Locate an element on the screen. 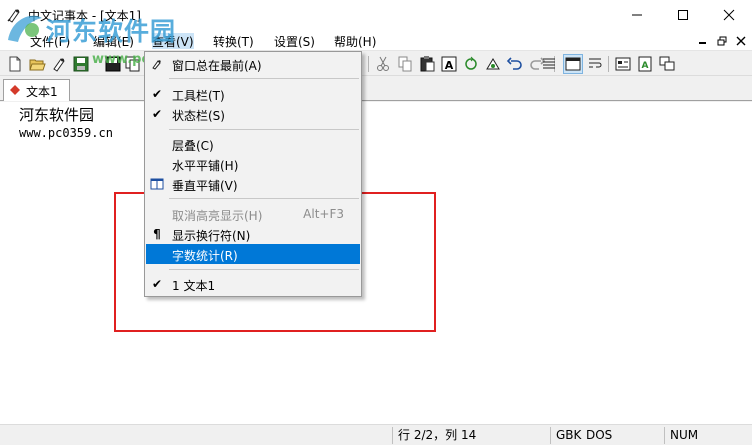 The height and width of the screenshot is (445, 752). menu-item-show-line-breaks: ¶ 显示换行符(N) is located at coordinates (253, 234).